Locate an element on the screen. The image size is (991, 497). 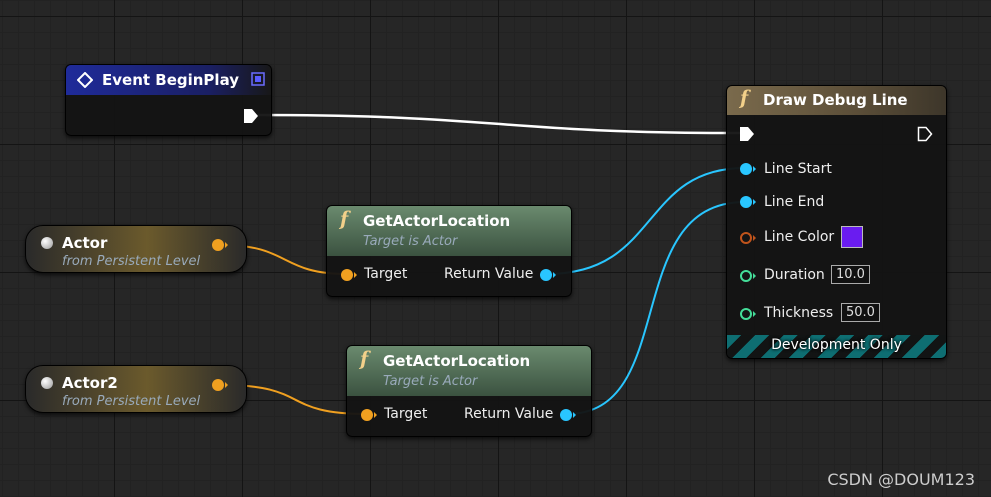
exec-wire is located at coordinates (498, 124).